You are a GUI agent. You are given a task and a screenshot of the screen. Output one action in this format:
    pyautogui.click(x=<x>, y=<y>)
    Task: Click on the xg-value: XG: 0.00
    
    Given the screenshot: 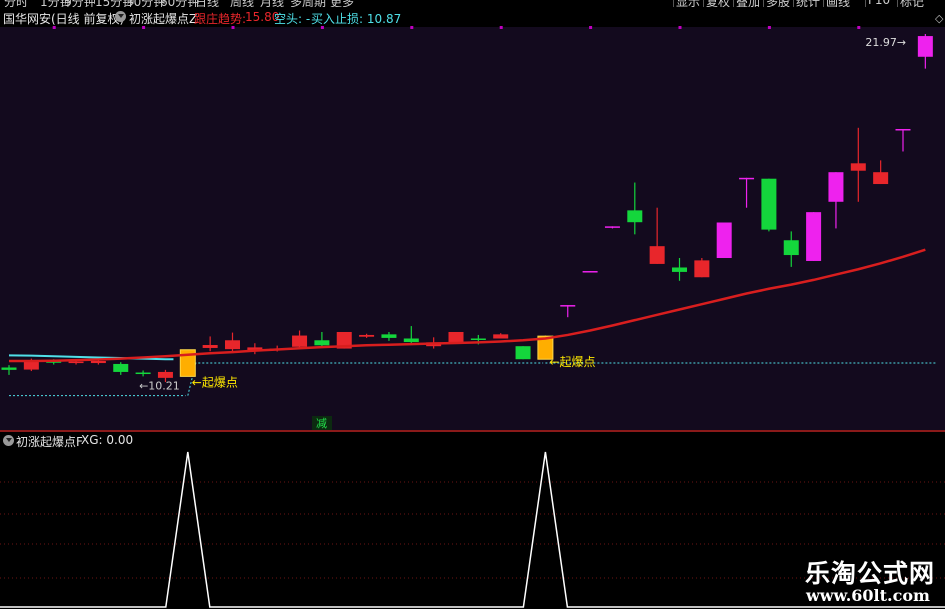 What is the action you would take?
    pyautogui.click(x=107, y=440)
    